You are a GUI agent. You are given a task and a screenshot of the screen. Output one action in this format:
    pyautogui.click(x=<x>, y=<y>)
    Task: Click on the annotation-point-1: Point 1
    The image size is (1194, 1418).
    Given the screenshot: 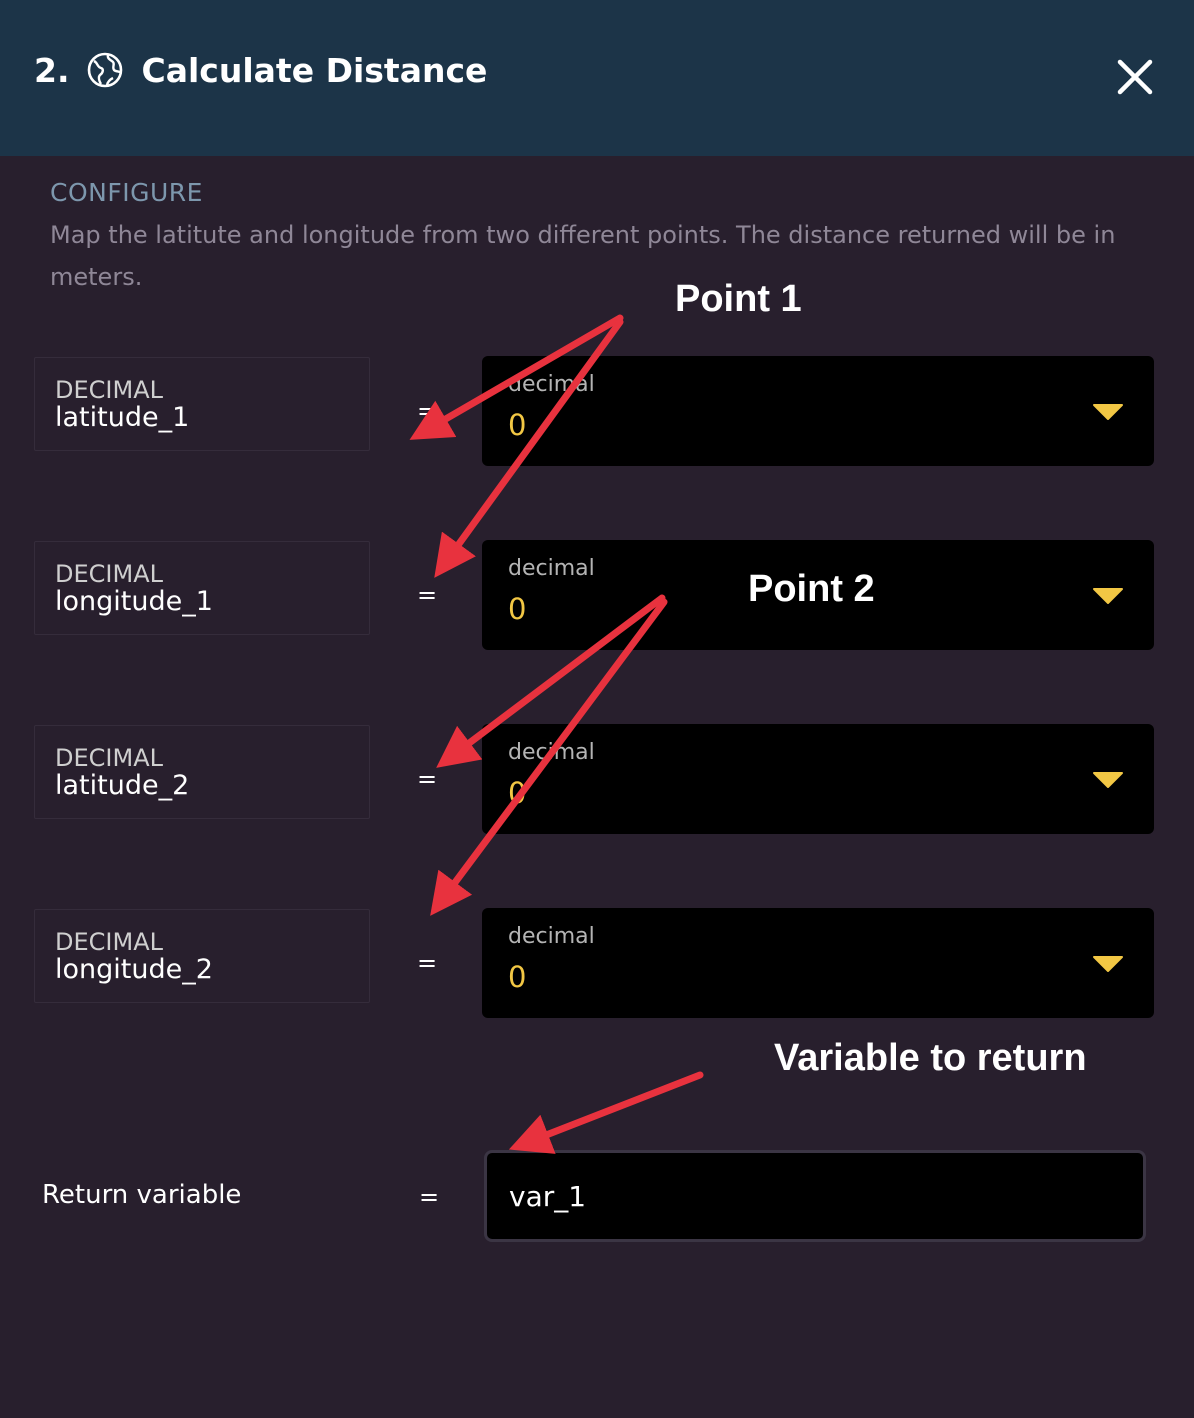 What is the action you would take?
    pyautogui.click(x=738, y=299)
    